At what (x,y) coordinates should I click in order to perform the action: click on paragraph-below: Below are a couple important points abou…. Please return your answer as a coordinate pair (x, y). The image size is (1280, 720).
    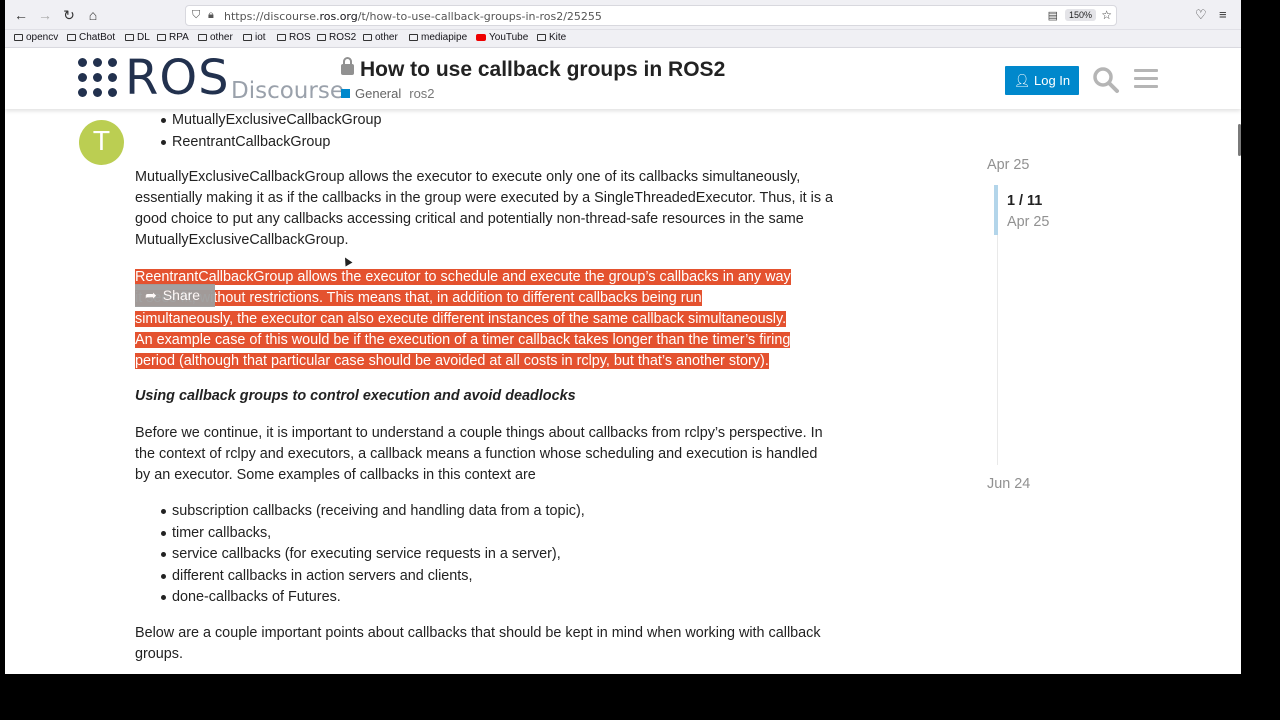
    Looking at the image, I should click on (478, 643).